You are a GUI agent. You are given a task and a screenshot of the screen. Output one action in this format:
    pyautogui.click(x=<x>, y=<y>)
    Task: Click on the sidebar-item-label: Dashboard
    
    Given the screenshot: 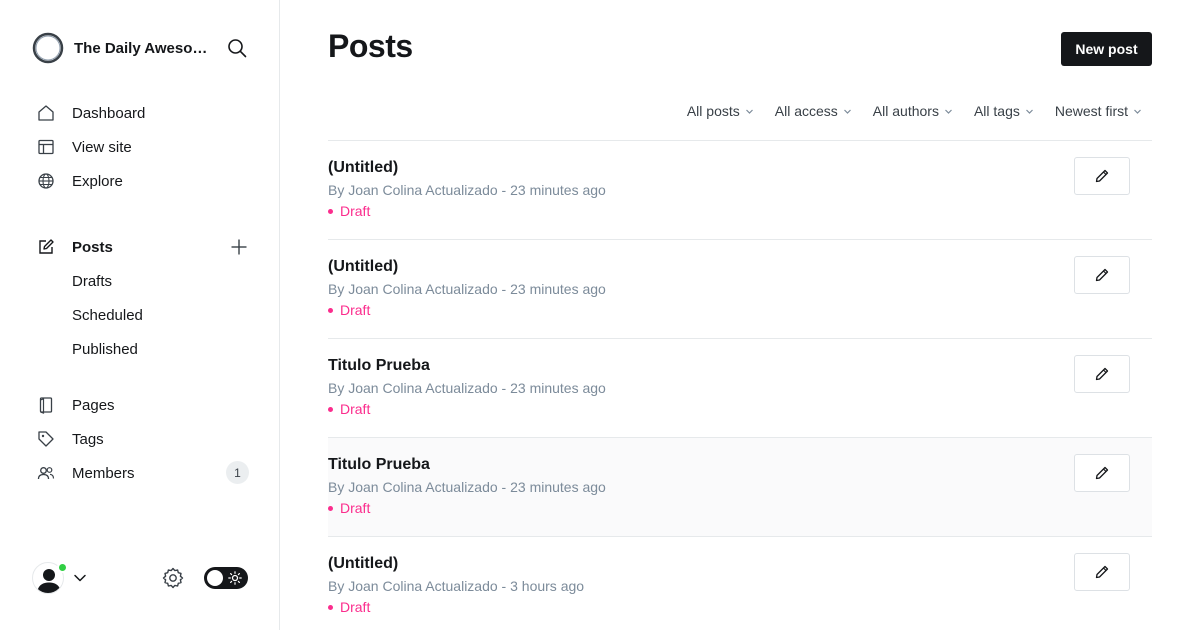 What is the action you would take?
    pyautogui.click(x=109, y=113)
    